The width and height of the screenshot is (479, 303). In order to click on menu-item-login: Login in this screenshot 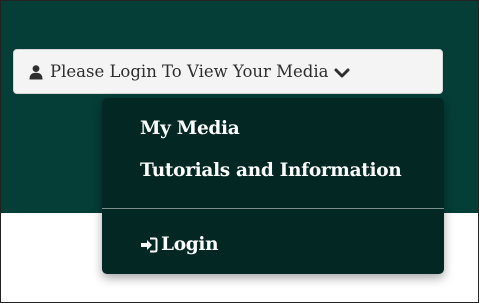, I will do `click(179, 244)`.